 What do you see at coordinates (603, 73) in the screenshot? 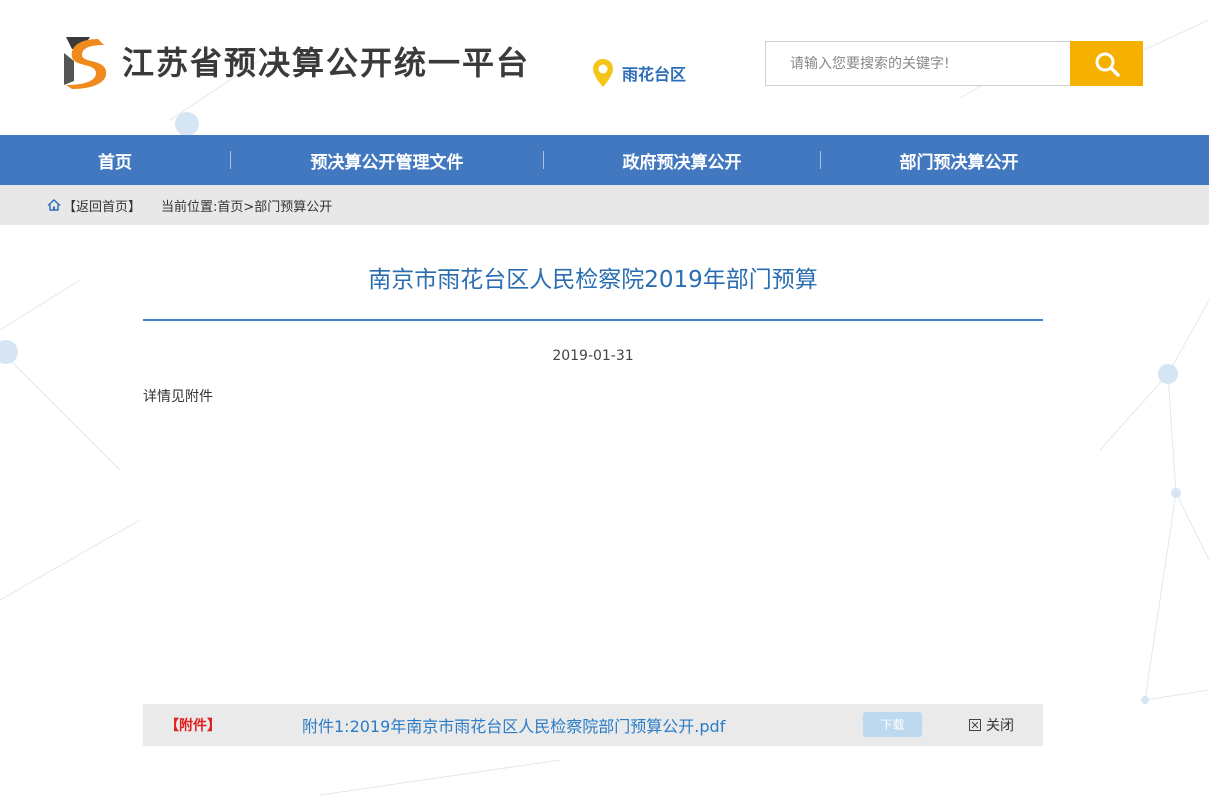
I see `location-pin-icon` at bounding box center [603, 73].